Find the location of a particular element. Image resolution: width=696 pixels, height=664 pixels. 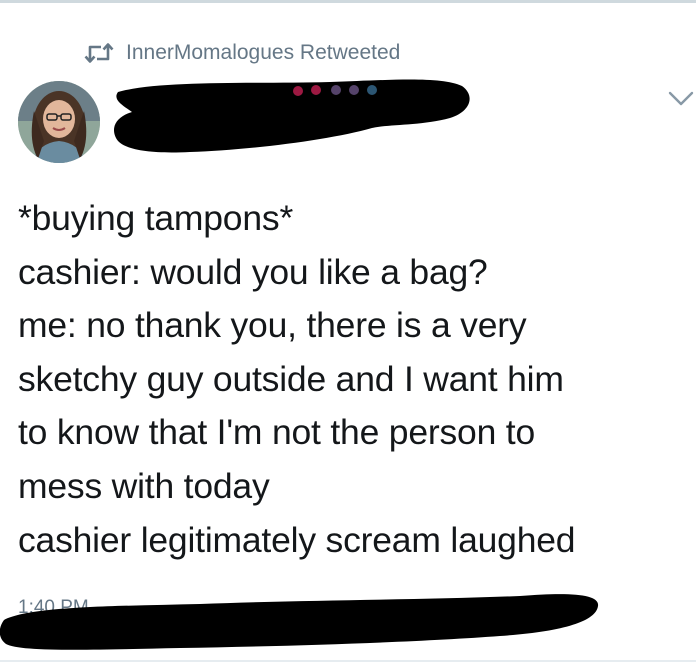

avatar-image is located at coordinates (59, 122).